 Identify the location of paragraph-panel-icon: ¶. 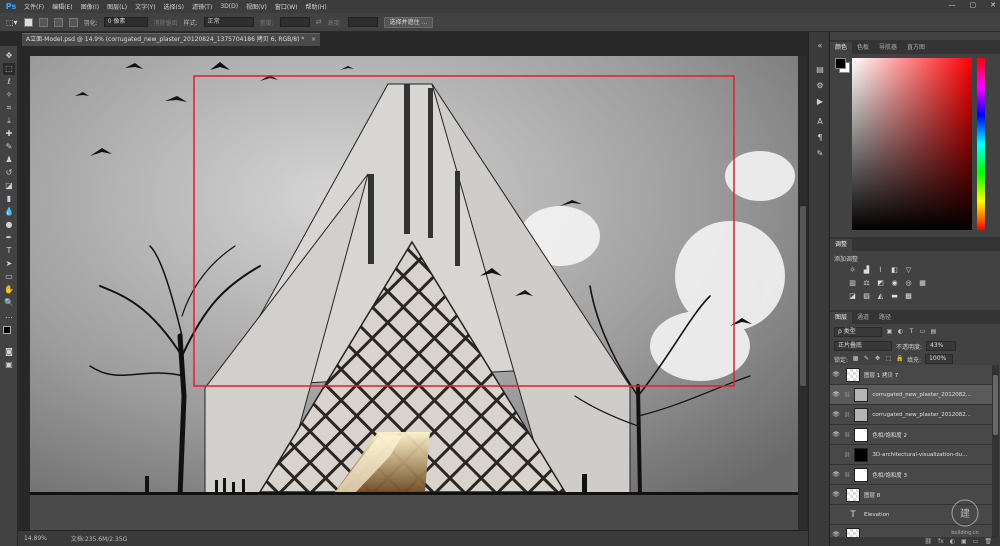
(820, 138).